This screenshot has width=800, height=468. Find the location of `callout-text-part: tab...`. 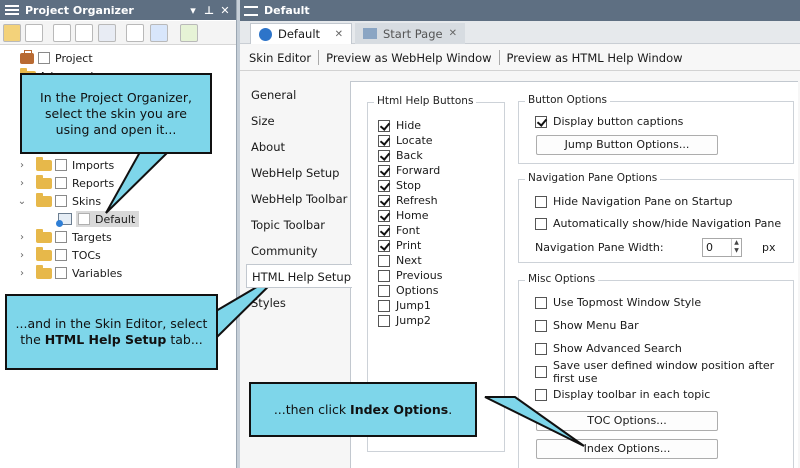

callout-text-part: tab... is located at coordinates (184, 339).